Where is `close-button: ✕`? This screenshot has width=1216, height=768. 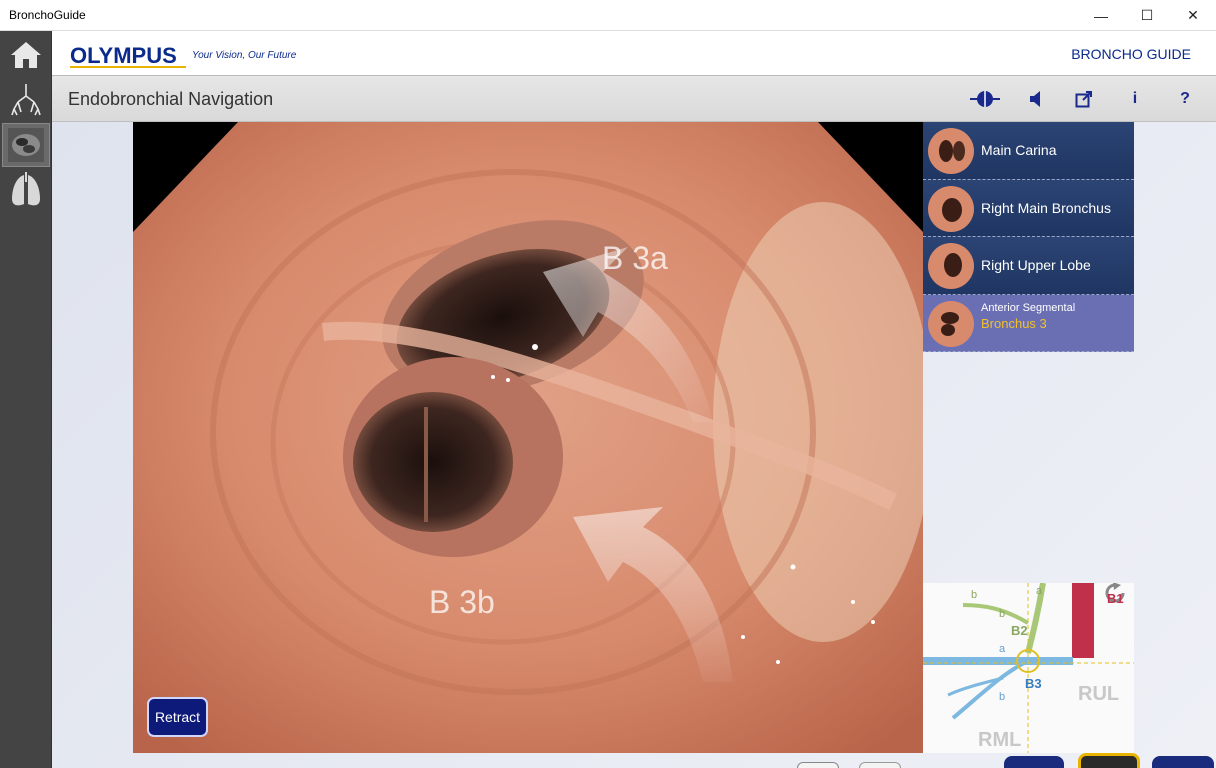
close-button: ✕ is located at coordinates (1193, 15).